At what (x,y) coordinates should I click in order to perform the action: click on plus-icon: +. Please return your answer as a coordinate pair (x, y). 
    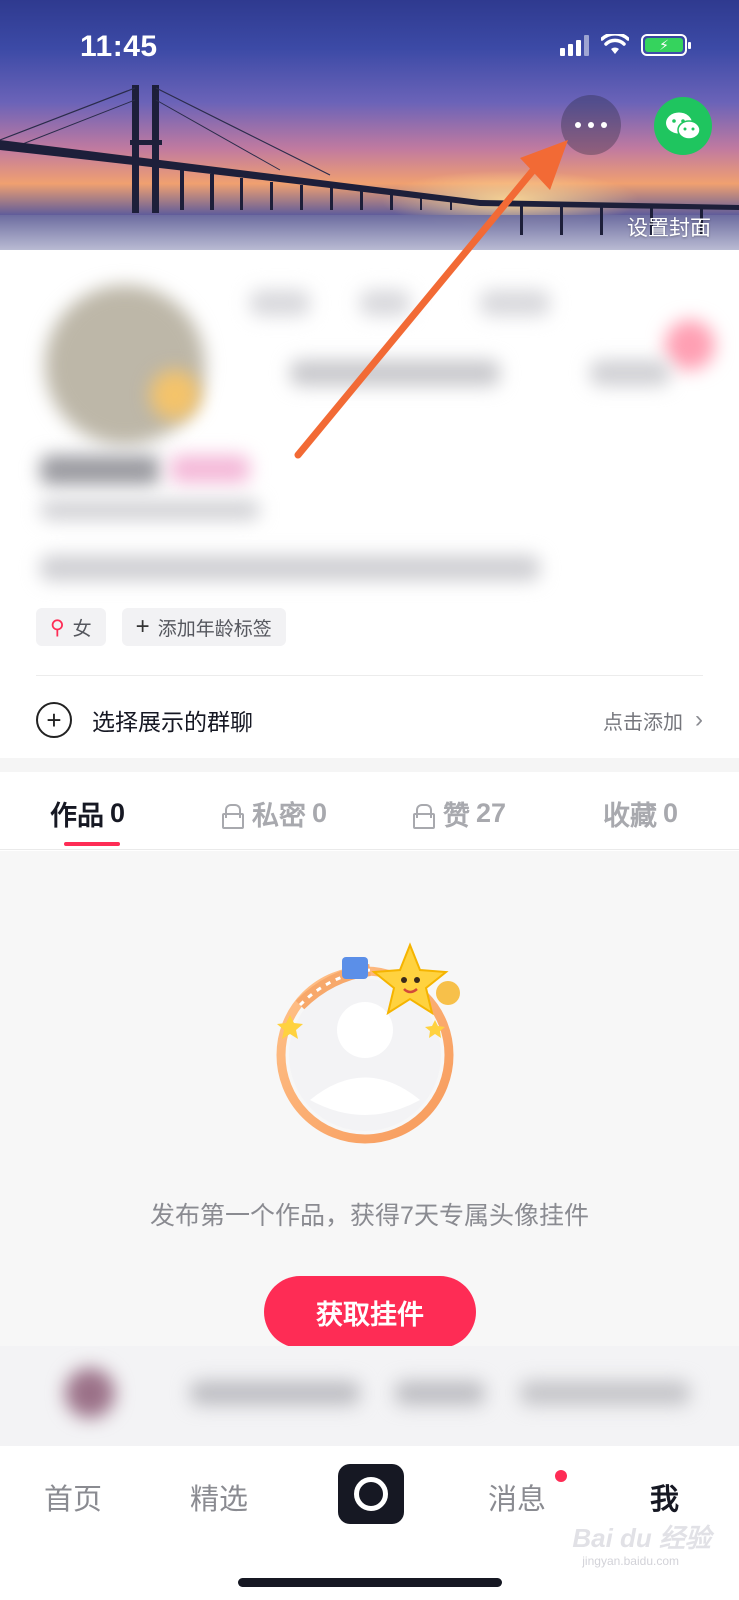
    Looking at the image, I should click on (142, 626).